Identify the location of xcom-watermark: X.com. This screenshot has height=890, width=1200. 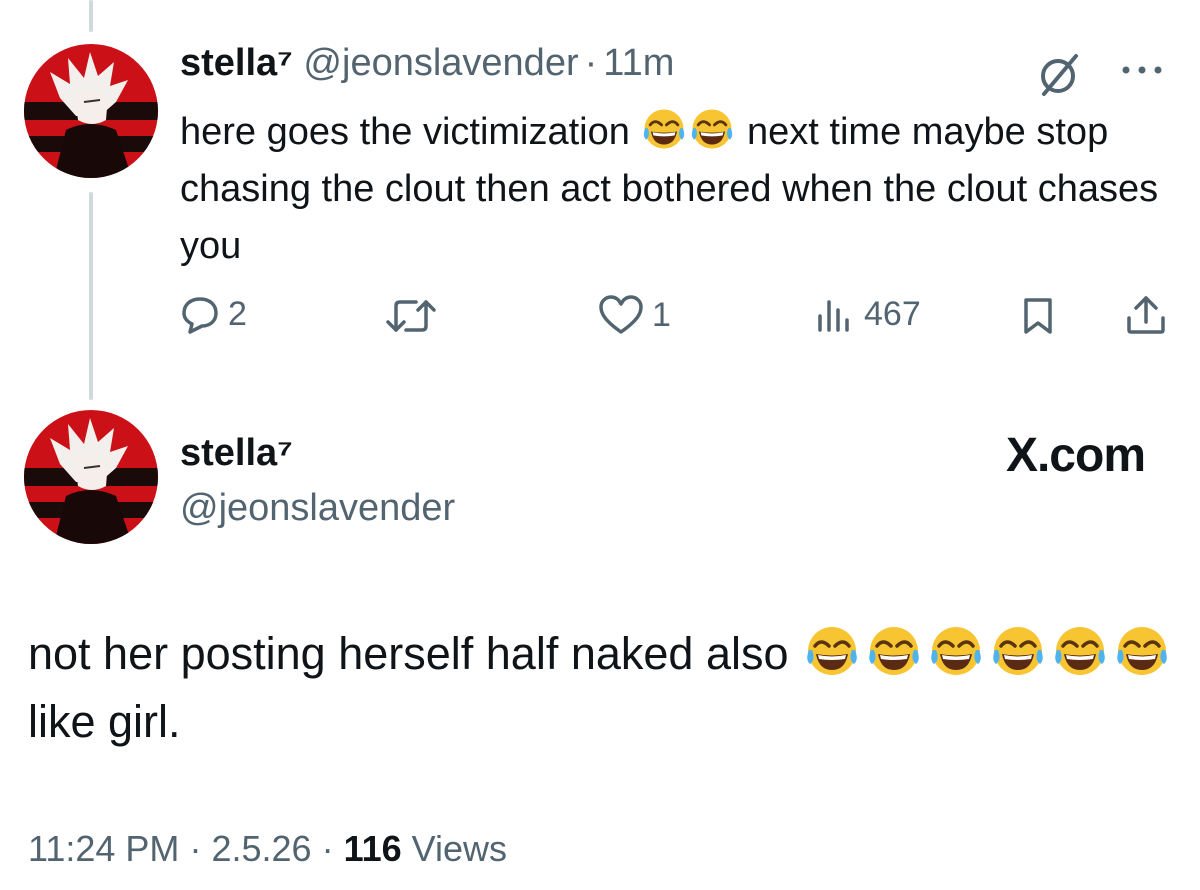
(1075, 455).